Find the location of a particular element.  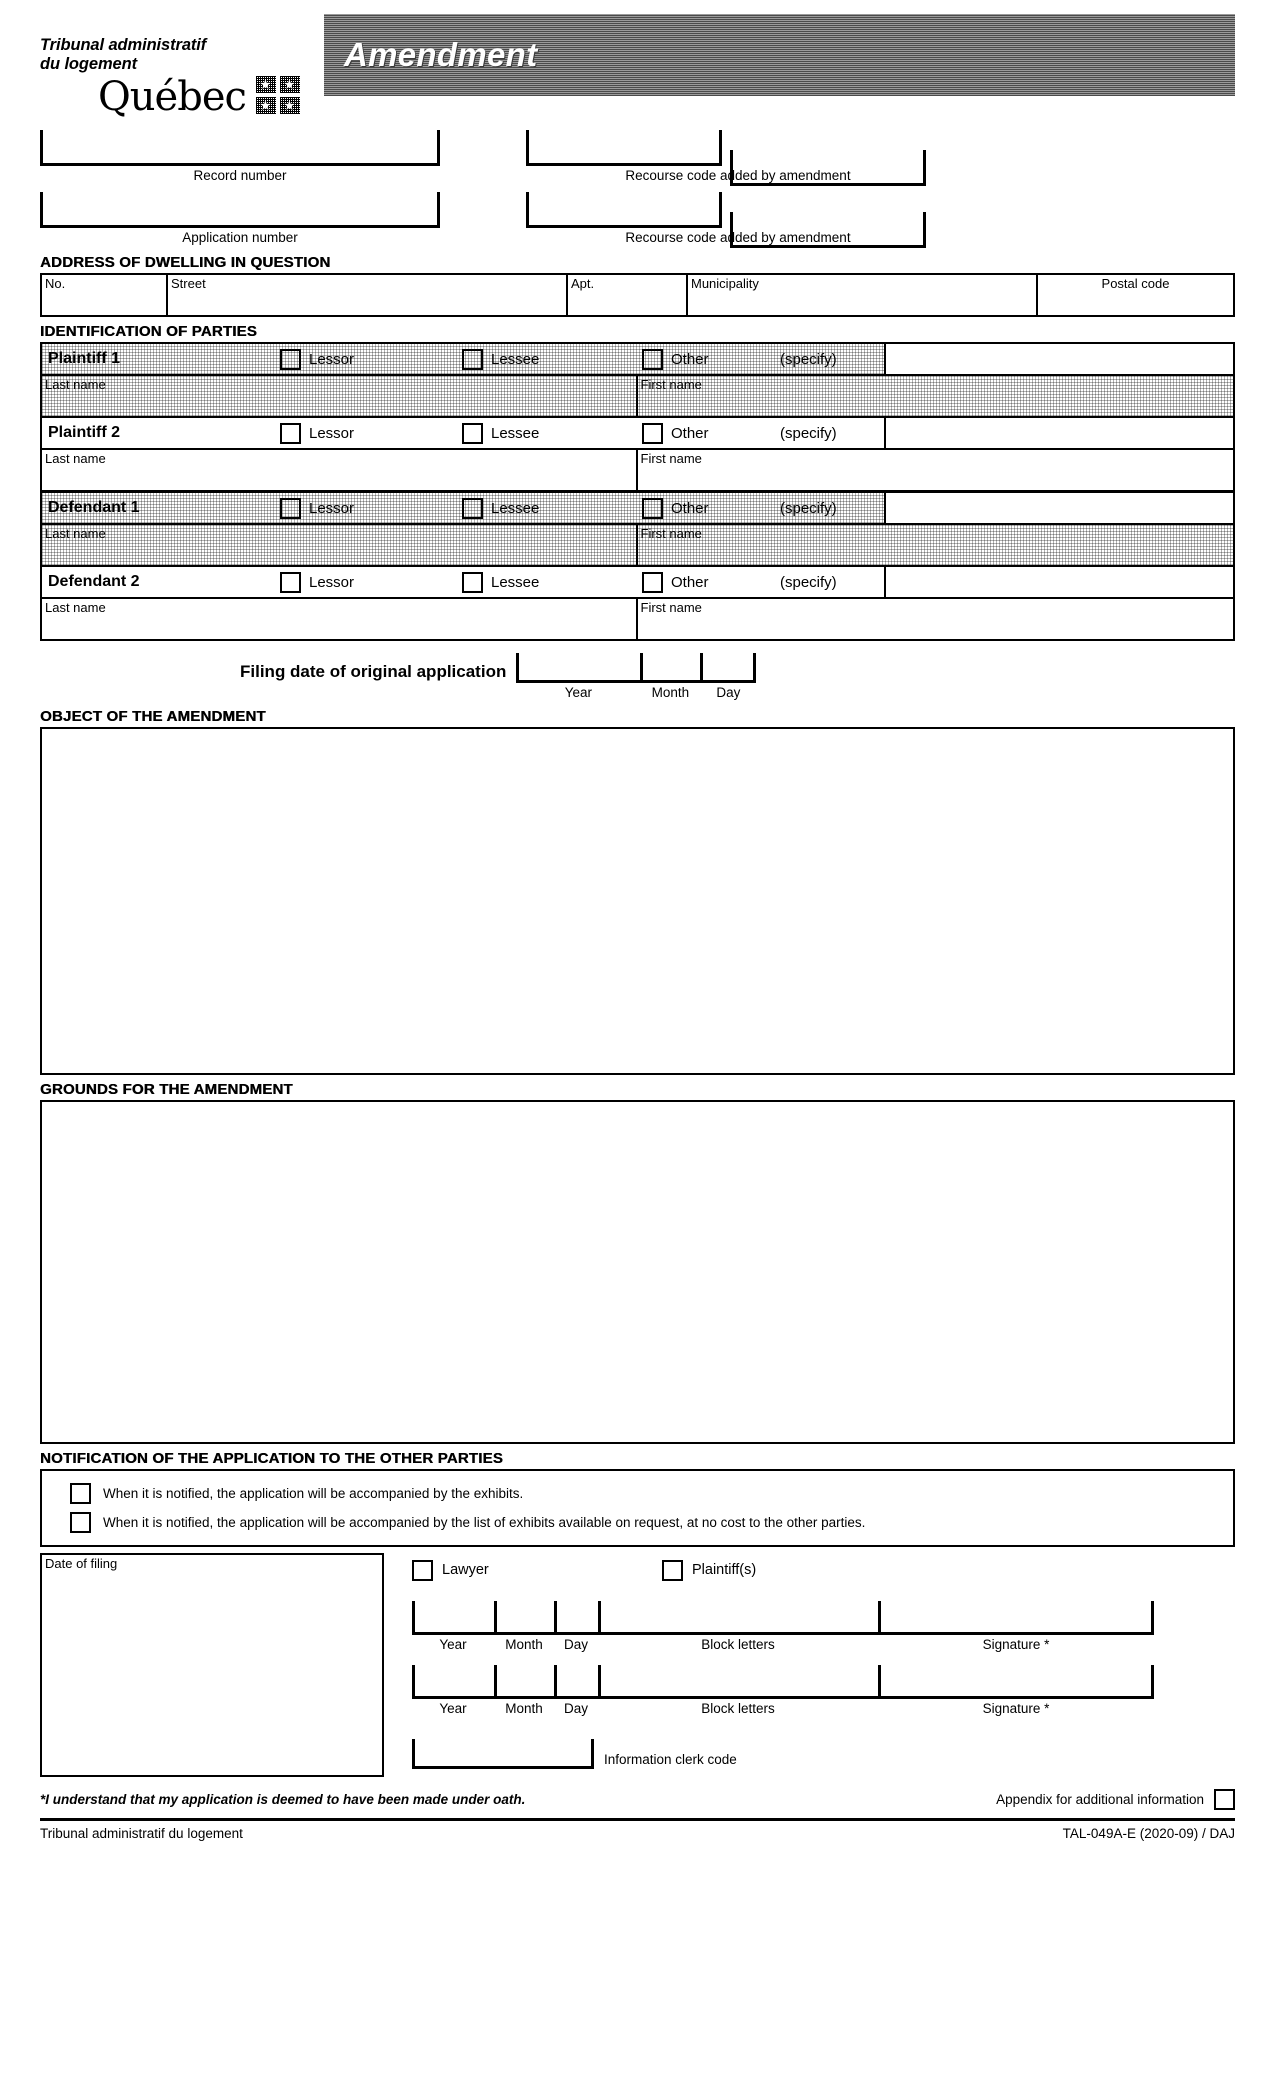

first-name-field-defendant-2: First name is located at coordinates (936, 619).